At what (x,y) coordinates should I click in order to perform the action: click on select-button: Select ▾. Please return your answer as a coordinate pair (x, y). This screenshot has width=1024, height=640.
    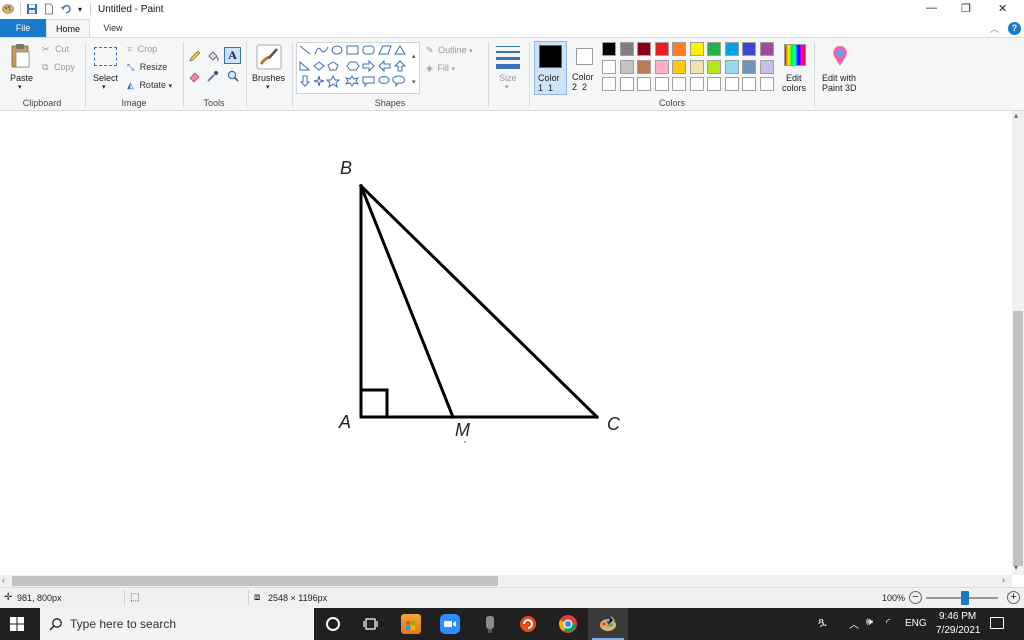
    Looking at the image, I should click on (106, 68).